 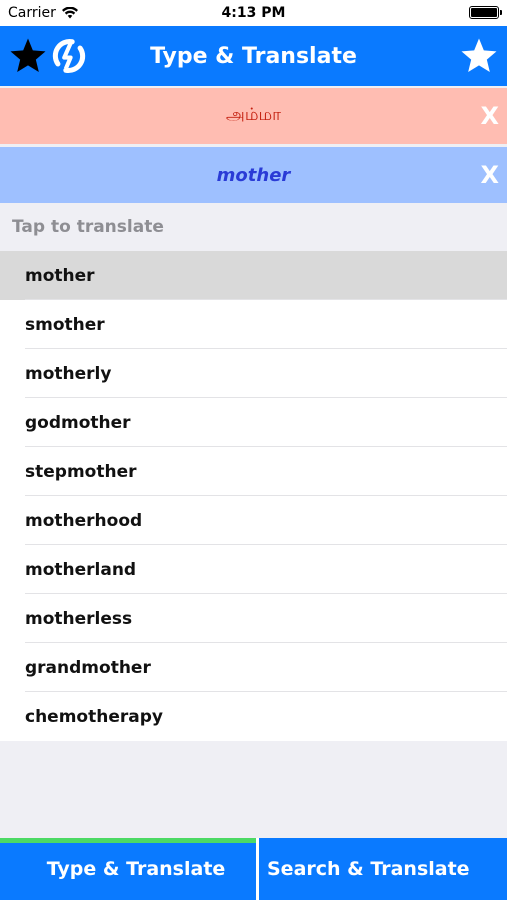 I want to click on nav-left-actions, so click(x=48, y=56).